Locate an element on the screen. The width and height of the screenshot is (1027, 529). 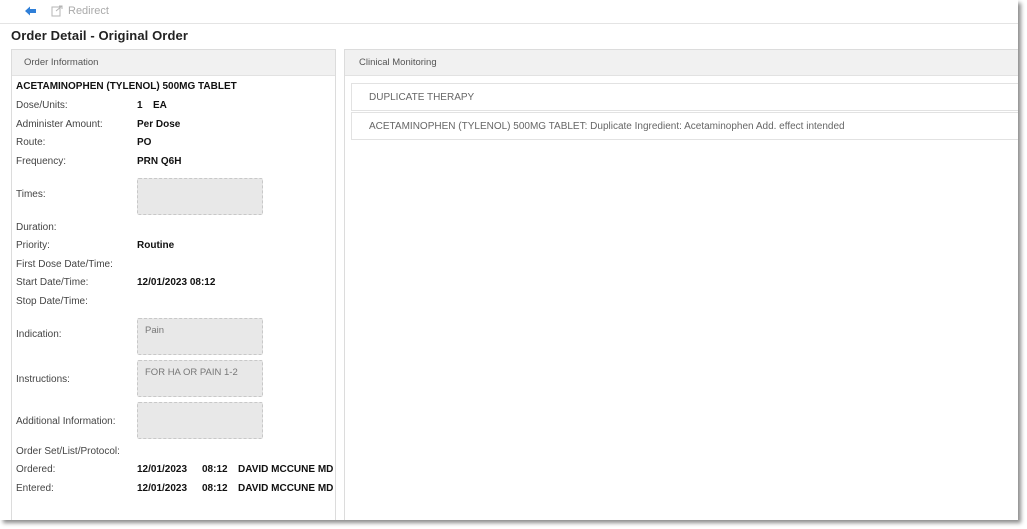
ordered-date: 12/01/2023 is located at coordinates (162, 469).